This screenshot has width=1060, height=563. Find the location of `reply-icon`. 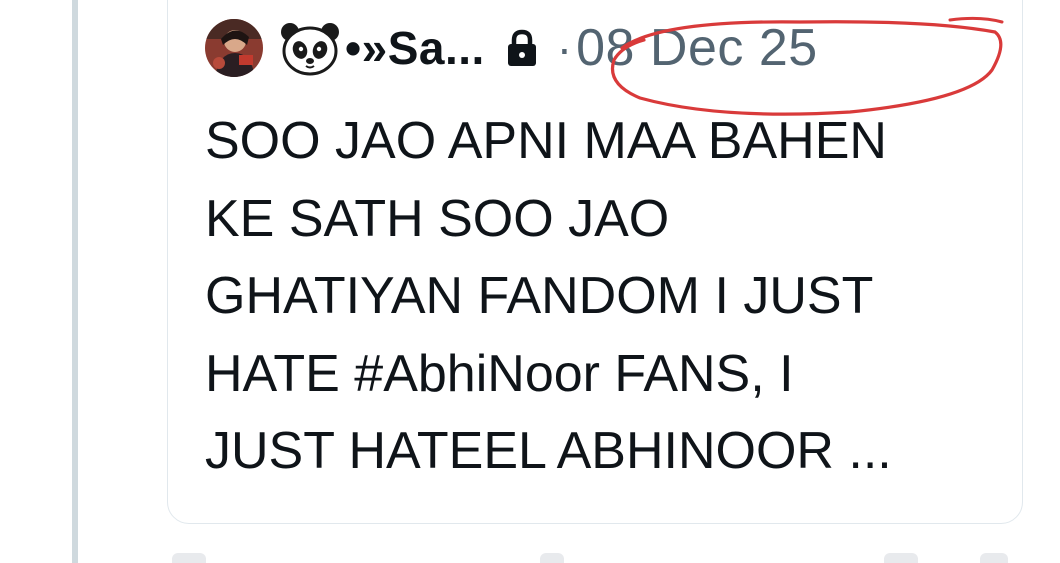

reply-icon is located at coordinates (189, 558).